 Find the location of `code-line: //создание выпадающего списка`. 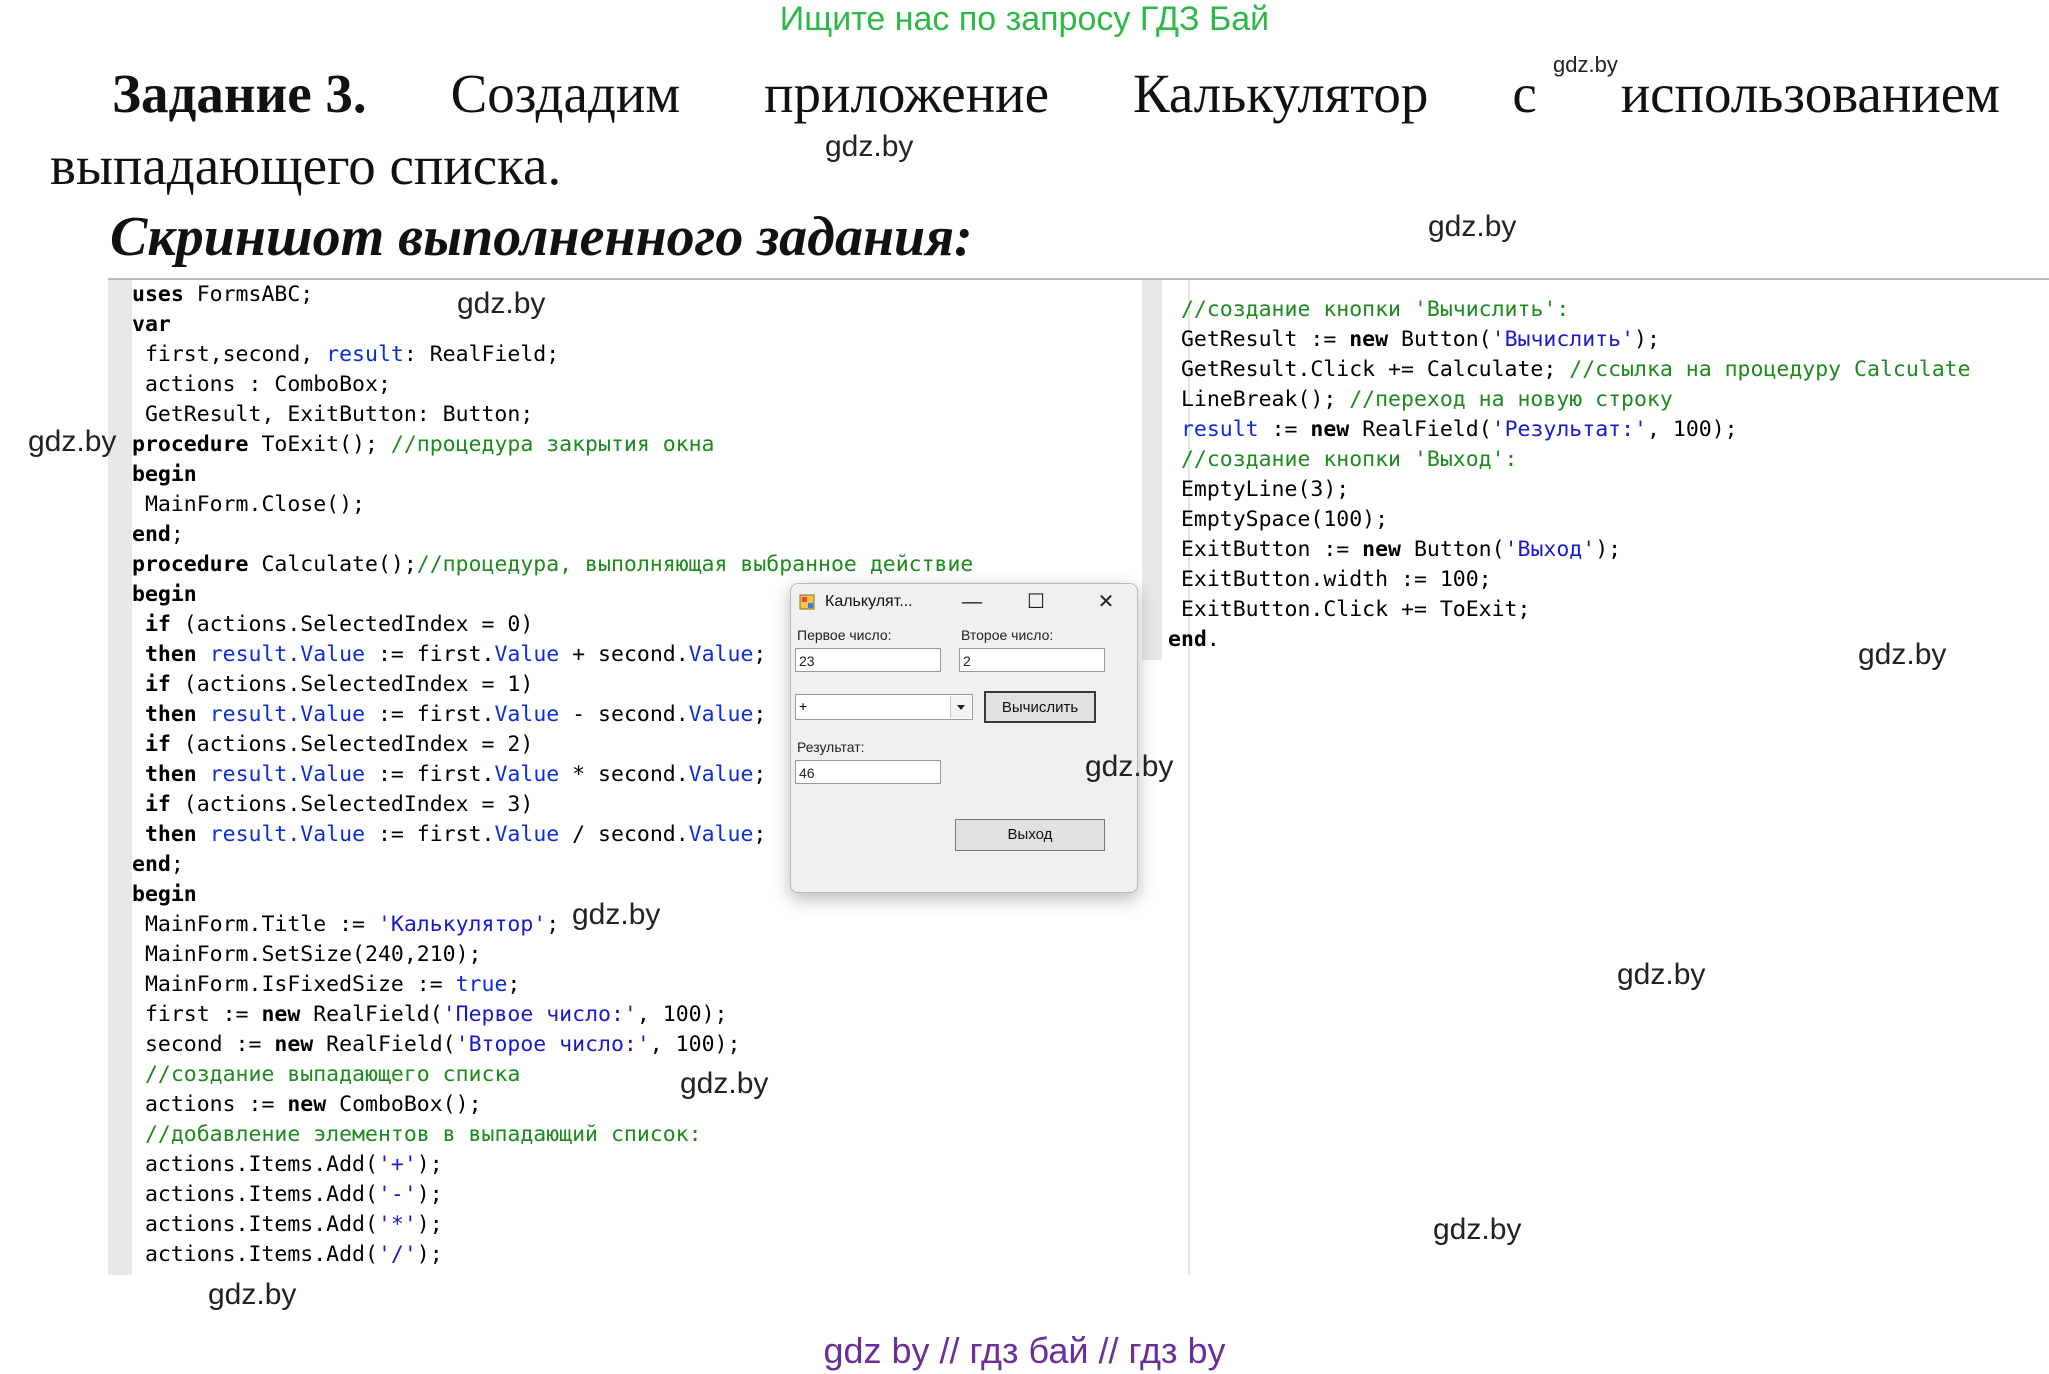

code-line: //создание выпадающего списка is located at coordinates (552, 1075).